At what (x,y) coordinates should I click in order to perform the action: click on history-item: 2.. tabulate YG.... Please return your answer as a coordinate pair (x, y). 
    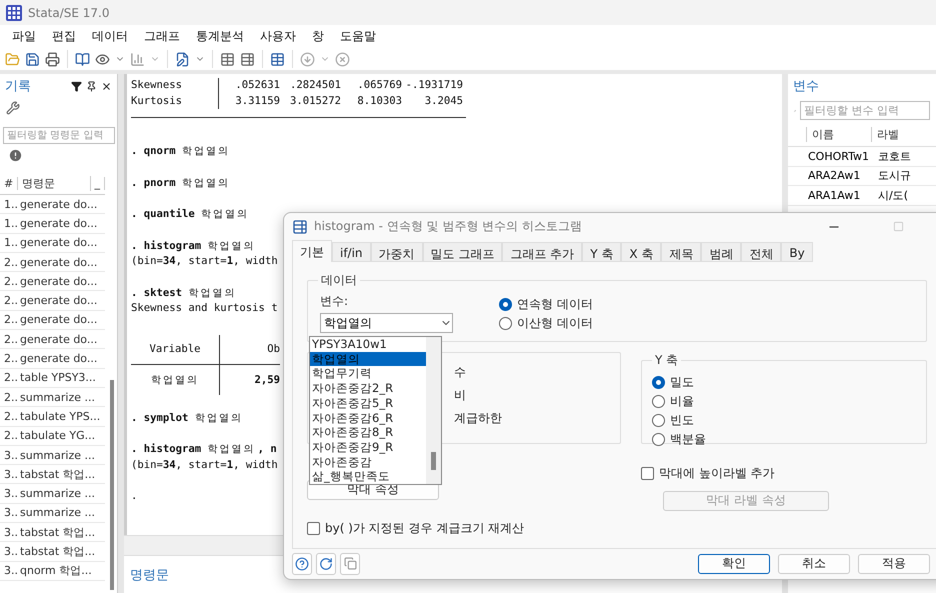
    Looking at the image, I should click on (52, 436).